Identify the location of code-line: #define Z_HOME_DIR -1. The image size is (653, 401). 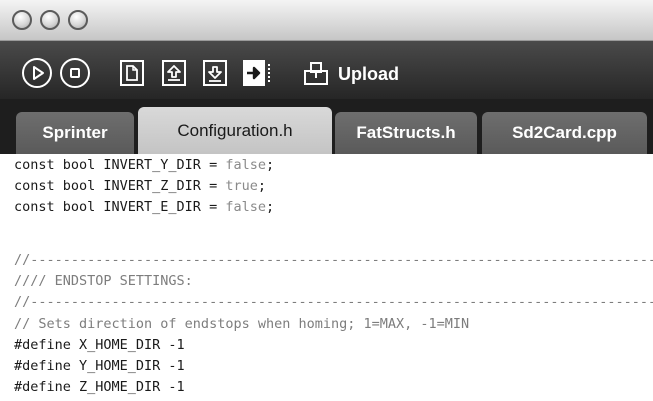
(99, 387).